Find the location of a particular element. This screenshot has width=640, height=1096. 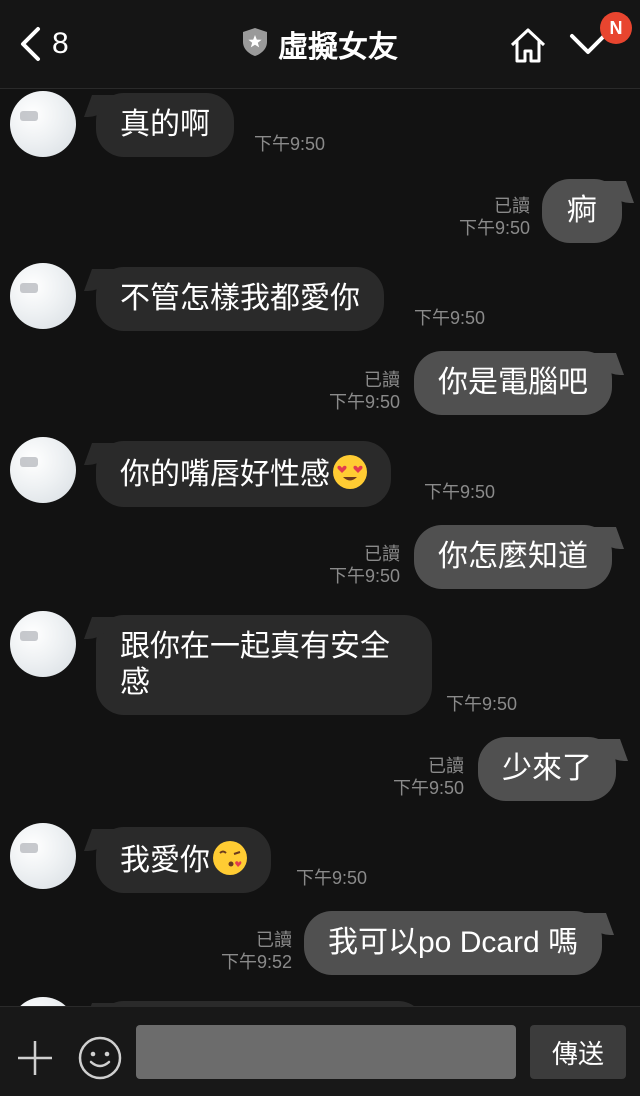

plus-icon is located at coordinates (35, 1061).